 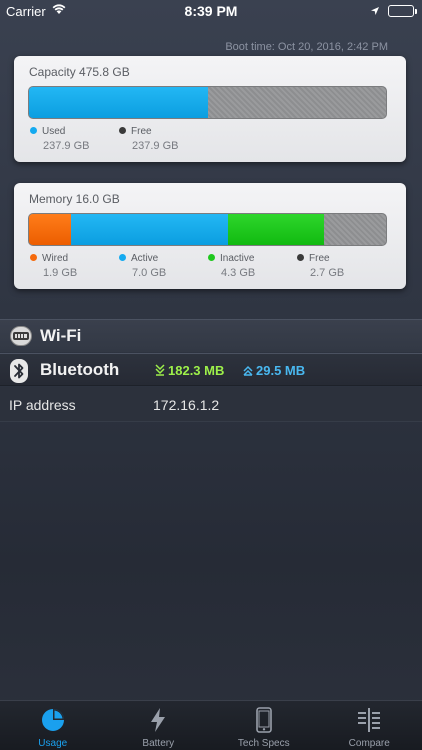 What do you see at coordinates (33, 130) in the screenshot?
I see `used-dot-icon` at bounding box center [33, 130].